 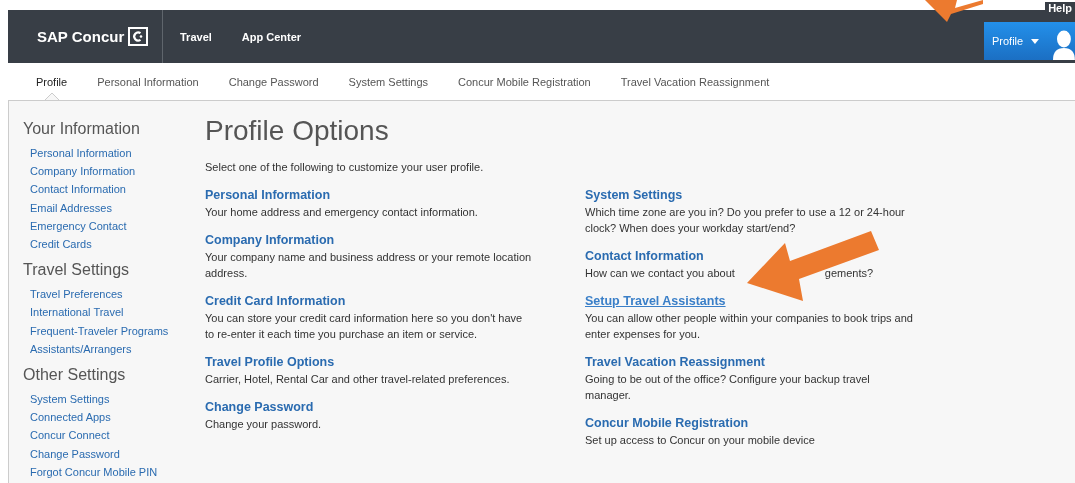 I want to click on option-link: Travel Profile Options, so click(x=270, y=362).